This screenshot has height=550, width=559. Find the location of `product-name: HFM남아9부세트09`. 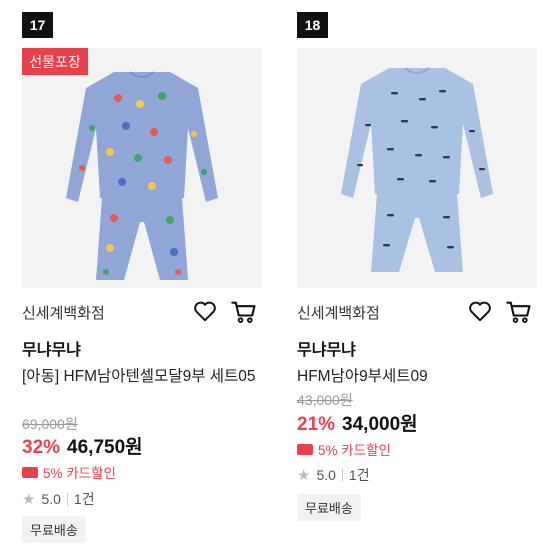

product-name: HFM남아9부세트09 is located at coordinates (417, 376).